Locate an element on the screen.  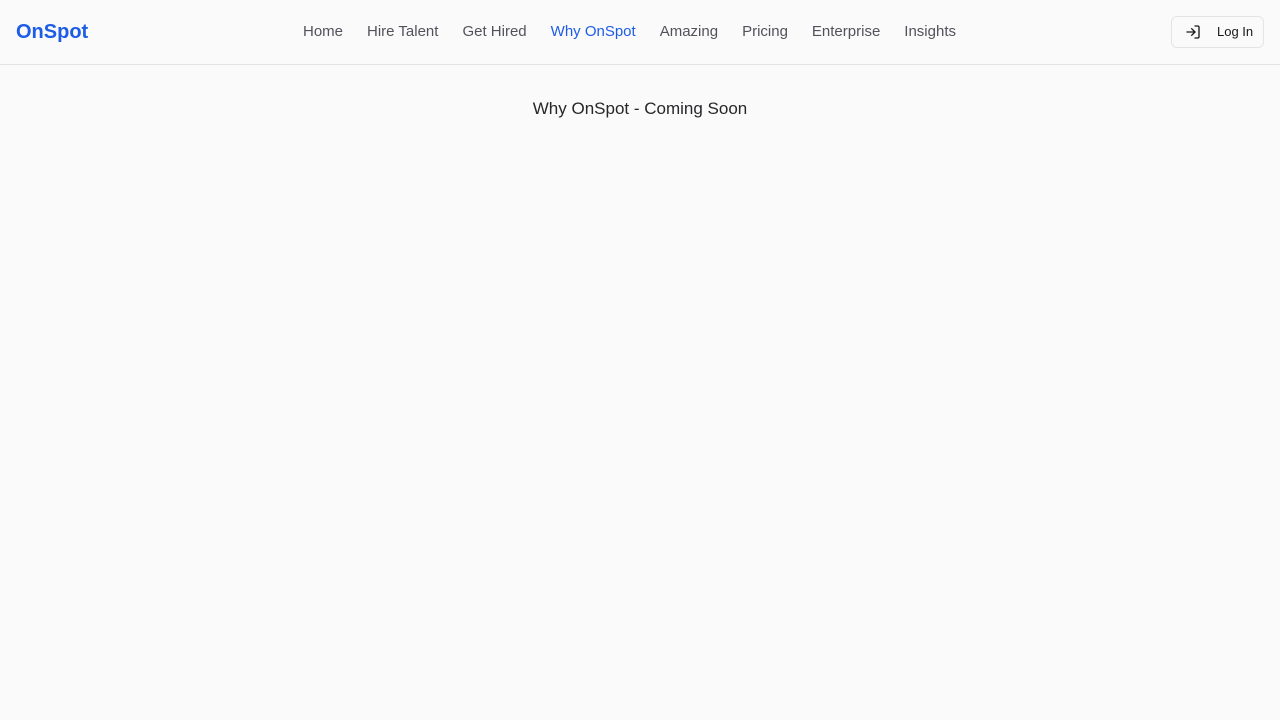
nav-link-hire-talent: Hire Talent is located at coordinates (402, 32).